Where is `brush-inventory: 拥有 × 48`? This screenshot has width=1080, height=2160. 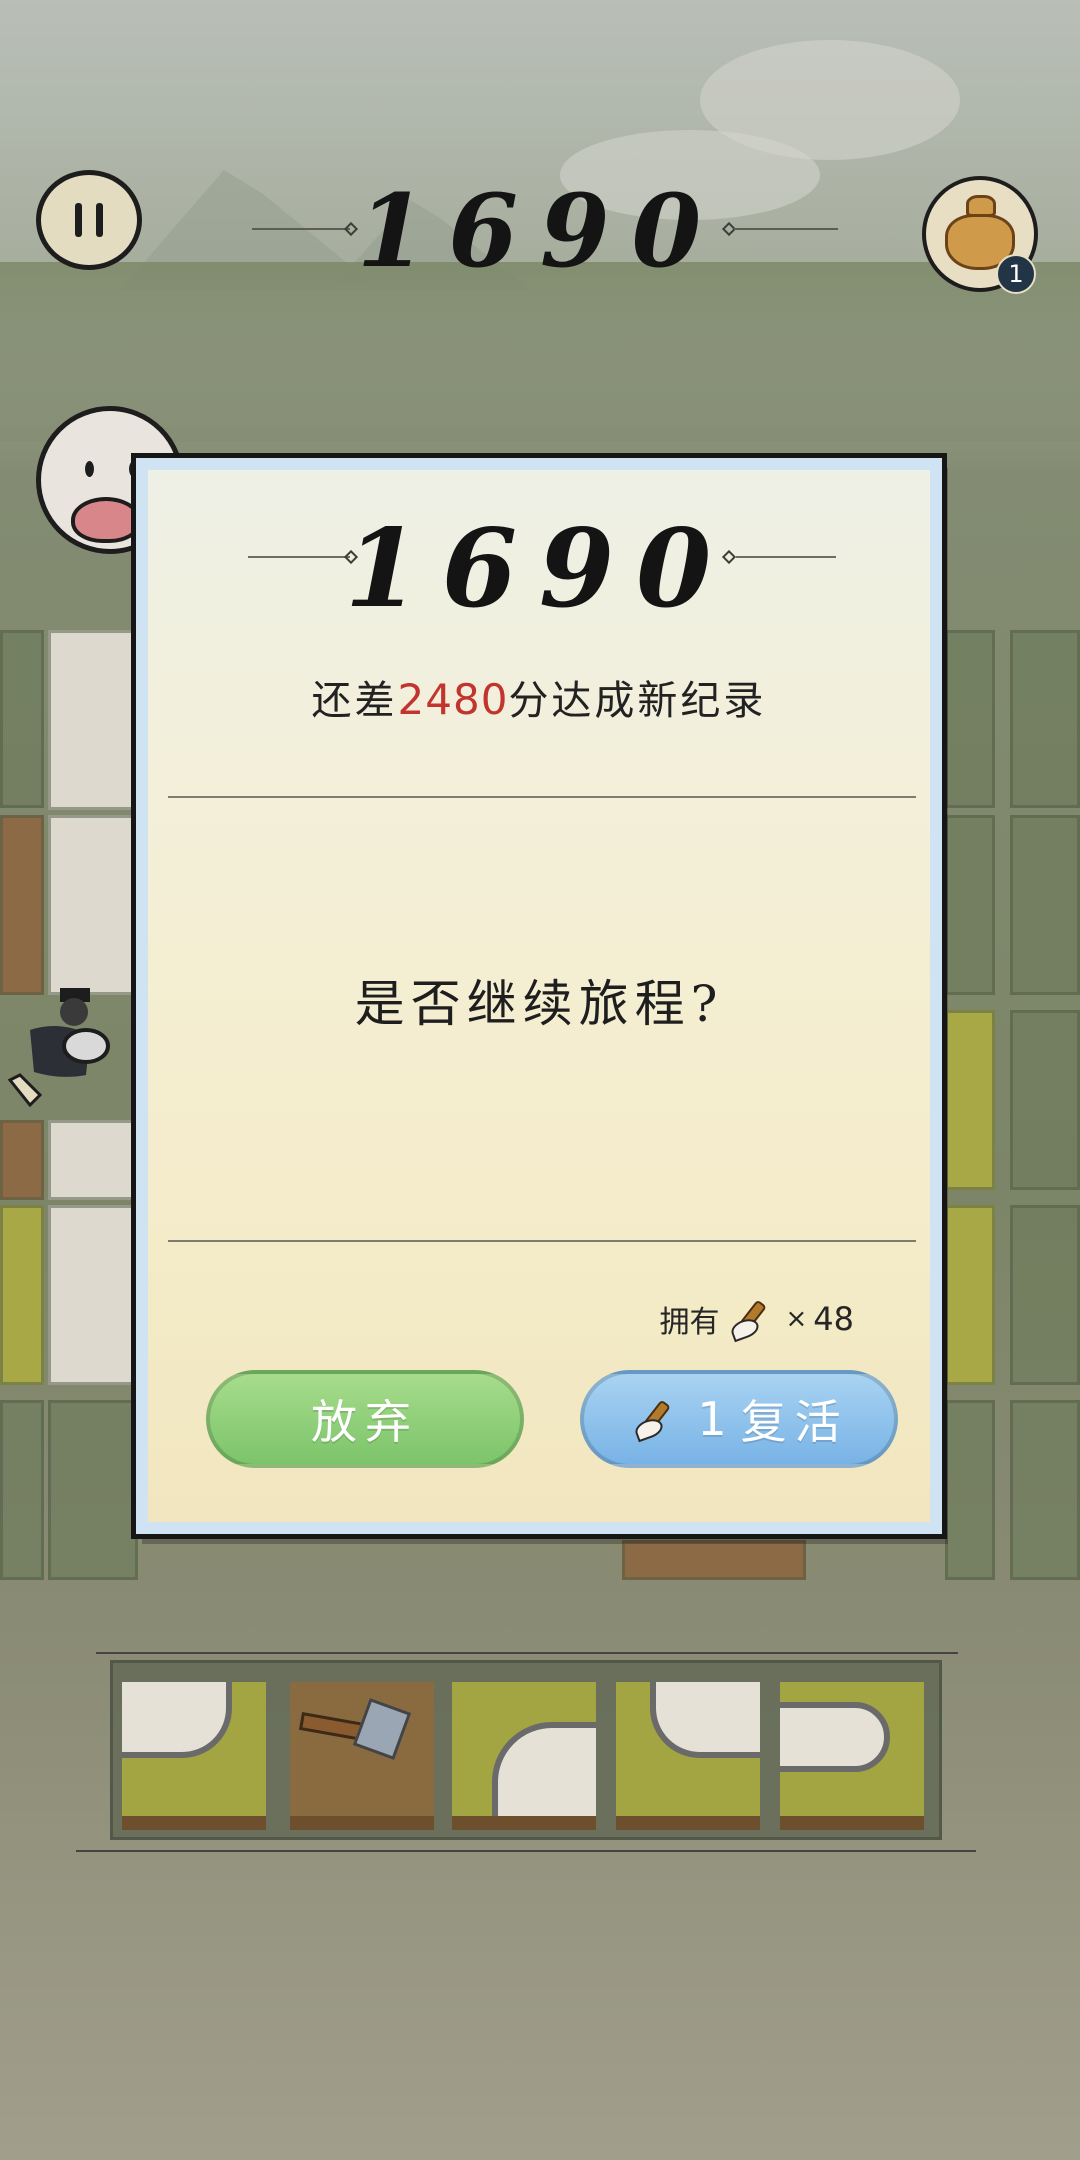
brush-inventory: 拥有 × 48 is located at coordinates (756, 1319).